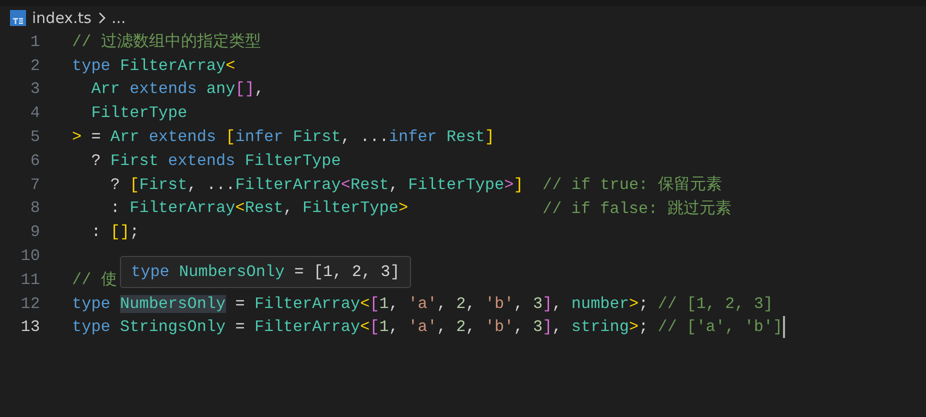  Describe the element at coordinates (115, 232) in the screenshot. I see `code-line: : [];` at that location.